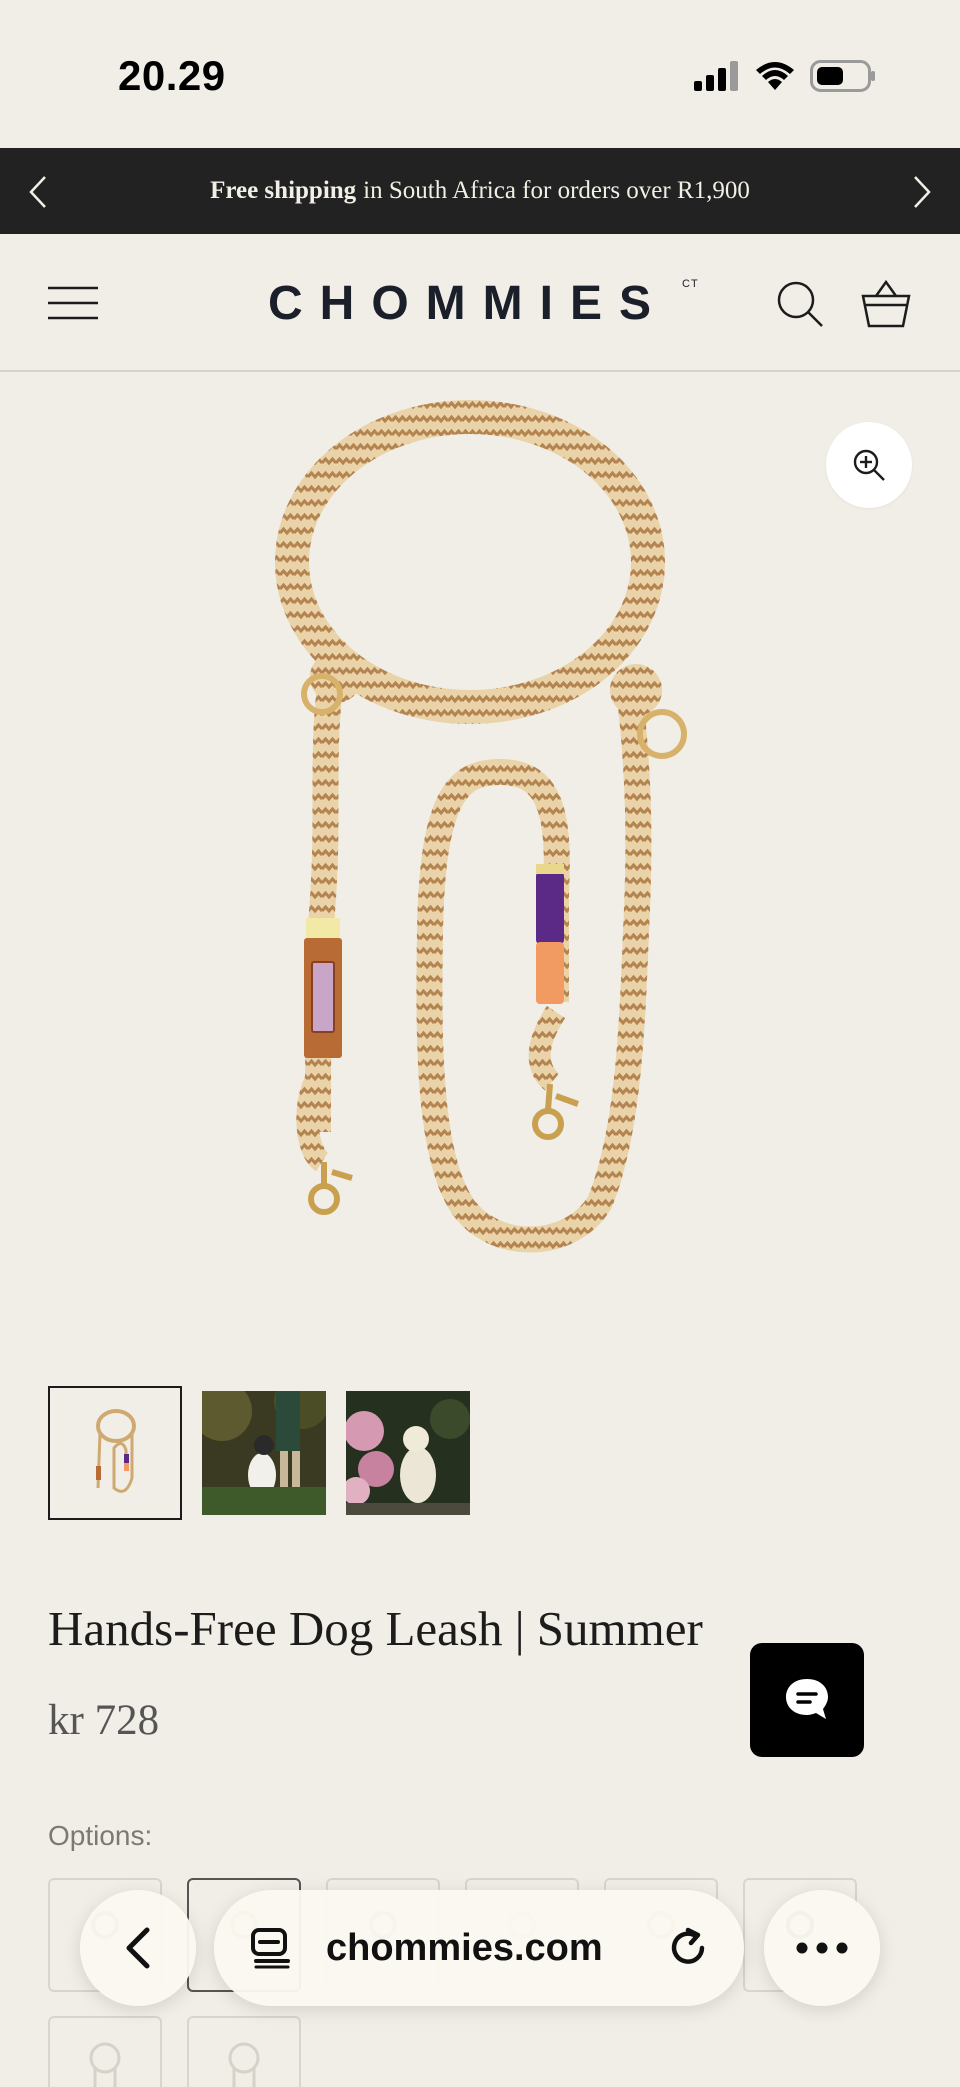  What do you see at coordinates (775, 76) in the screenshot?
I see `wifi-icon` at bounding box center [775, 76].